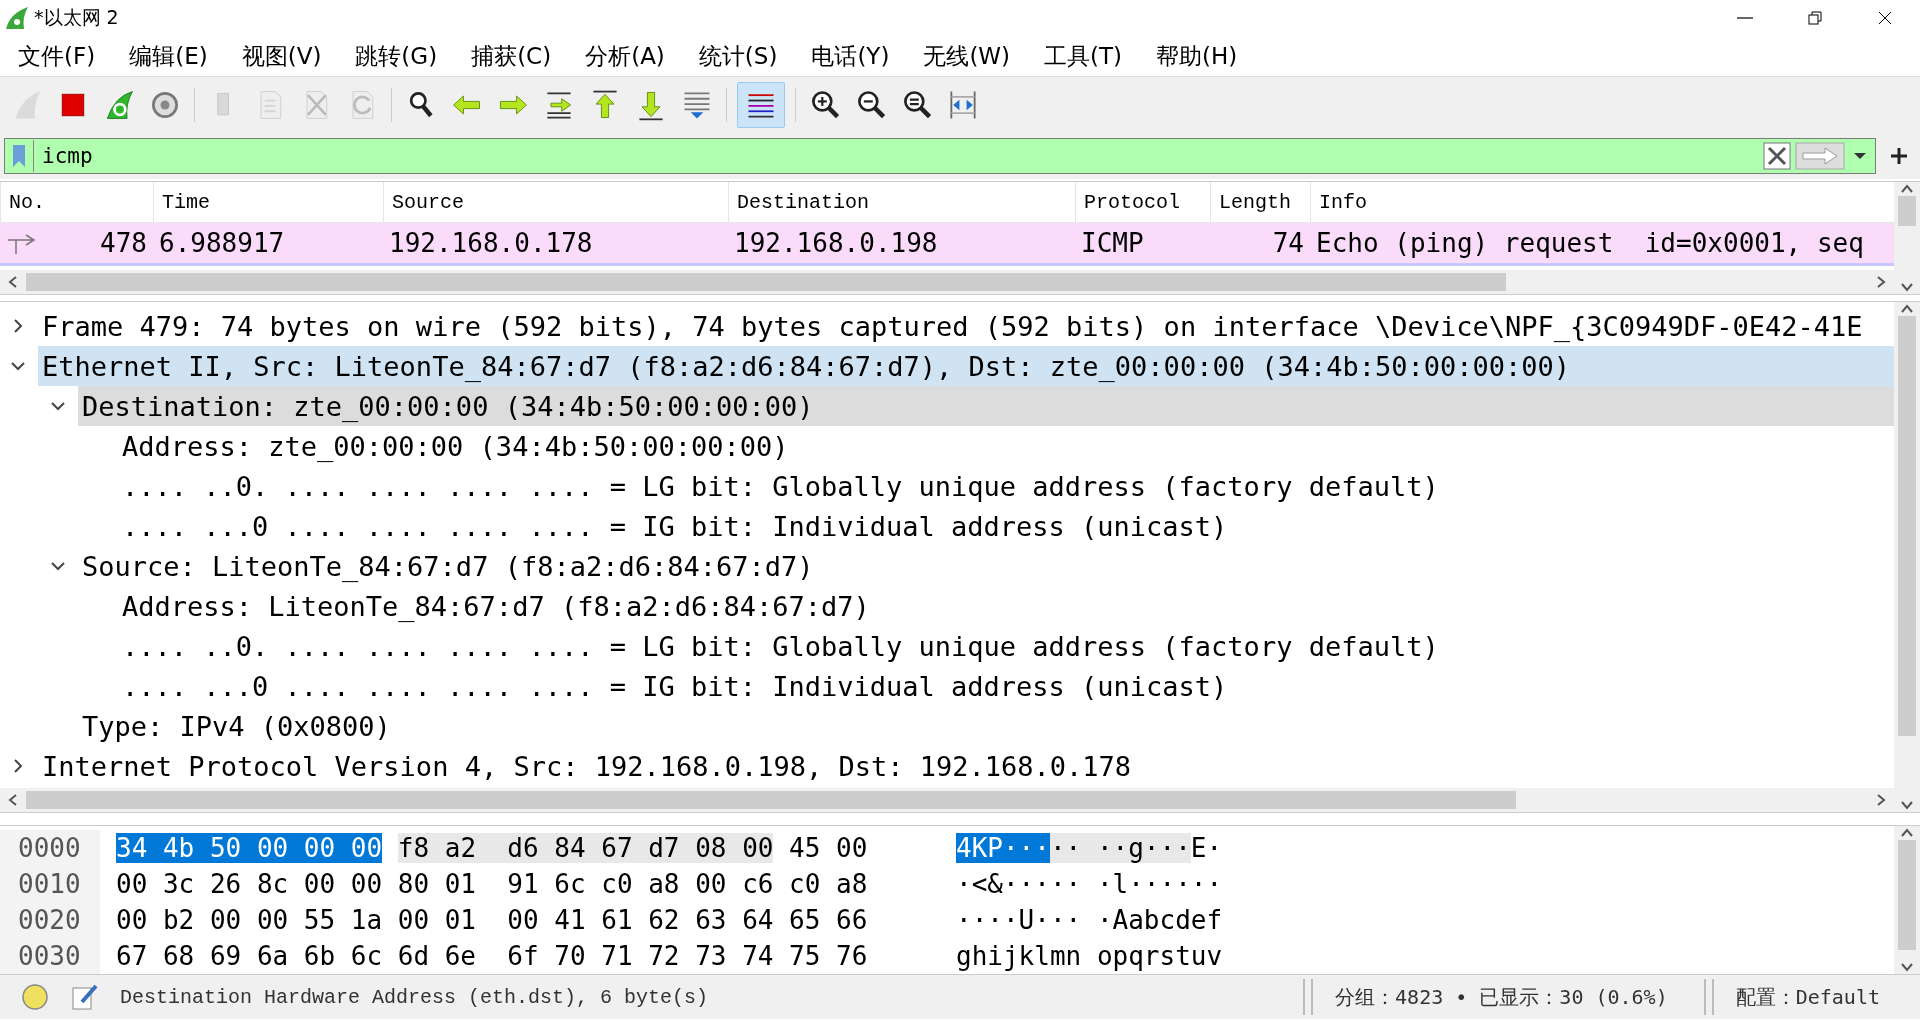  What do you see at coordinates (19, 156) in the screenshot?
I see `bookmark-icon` at bounding box center [19, 156].